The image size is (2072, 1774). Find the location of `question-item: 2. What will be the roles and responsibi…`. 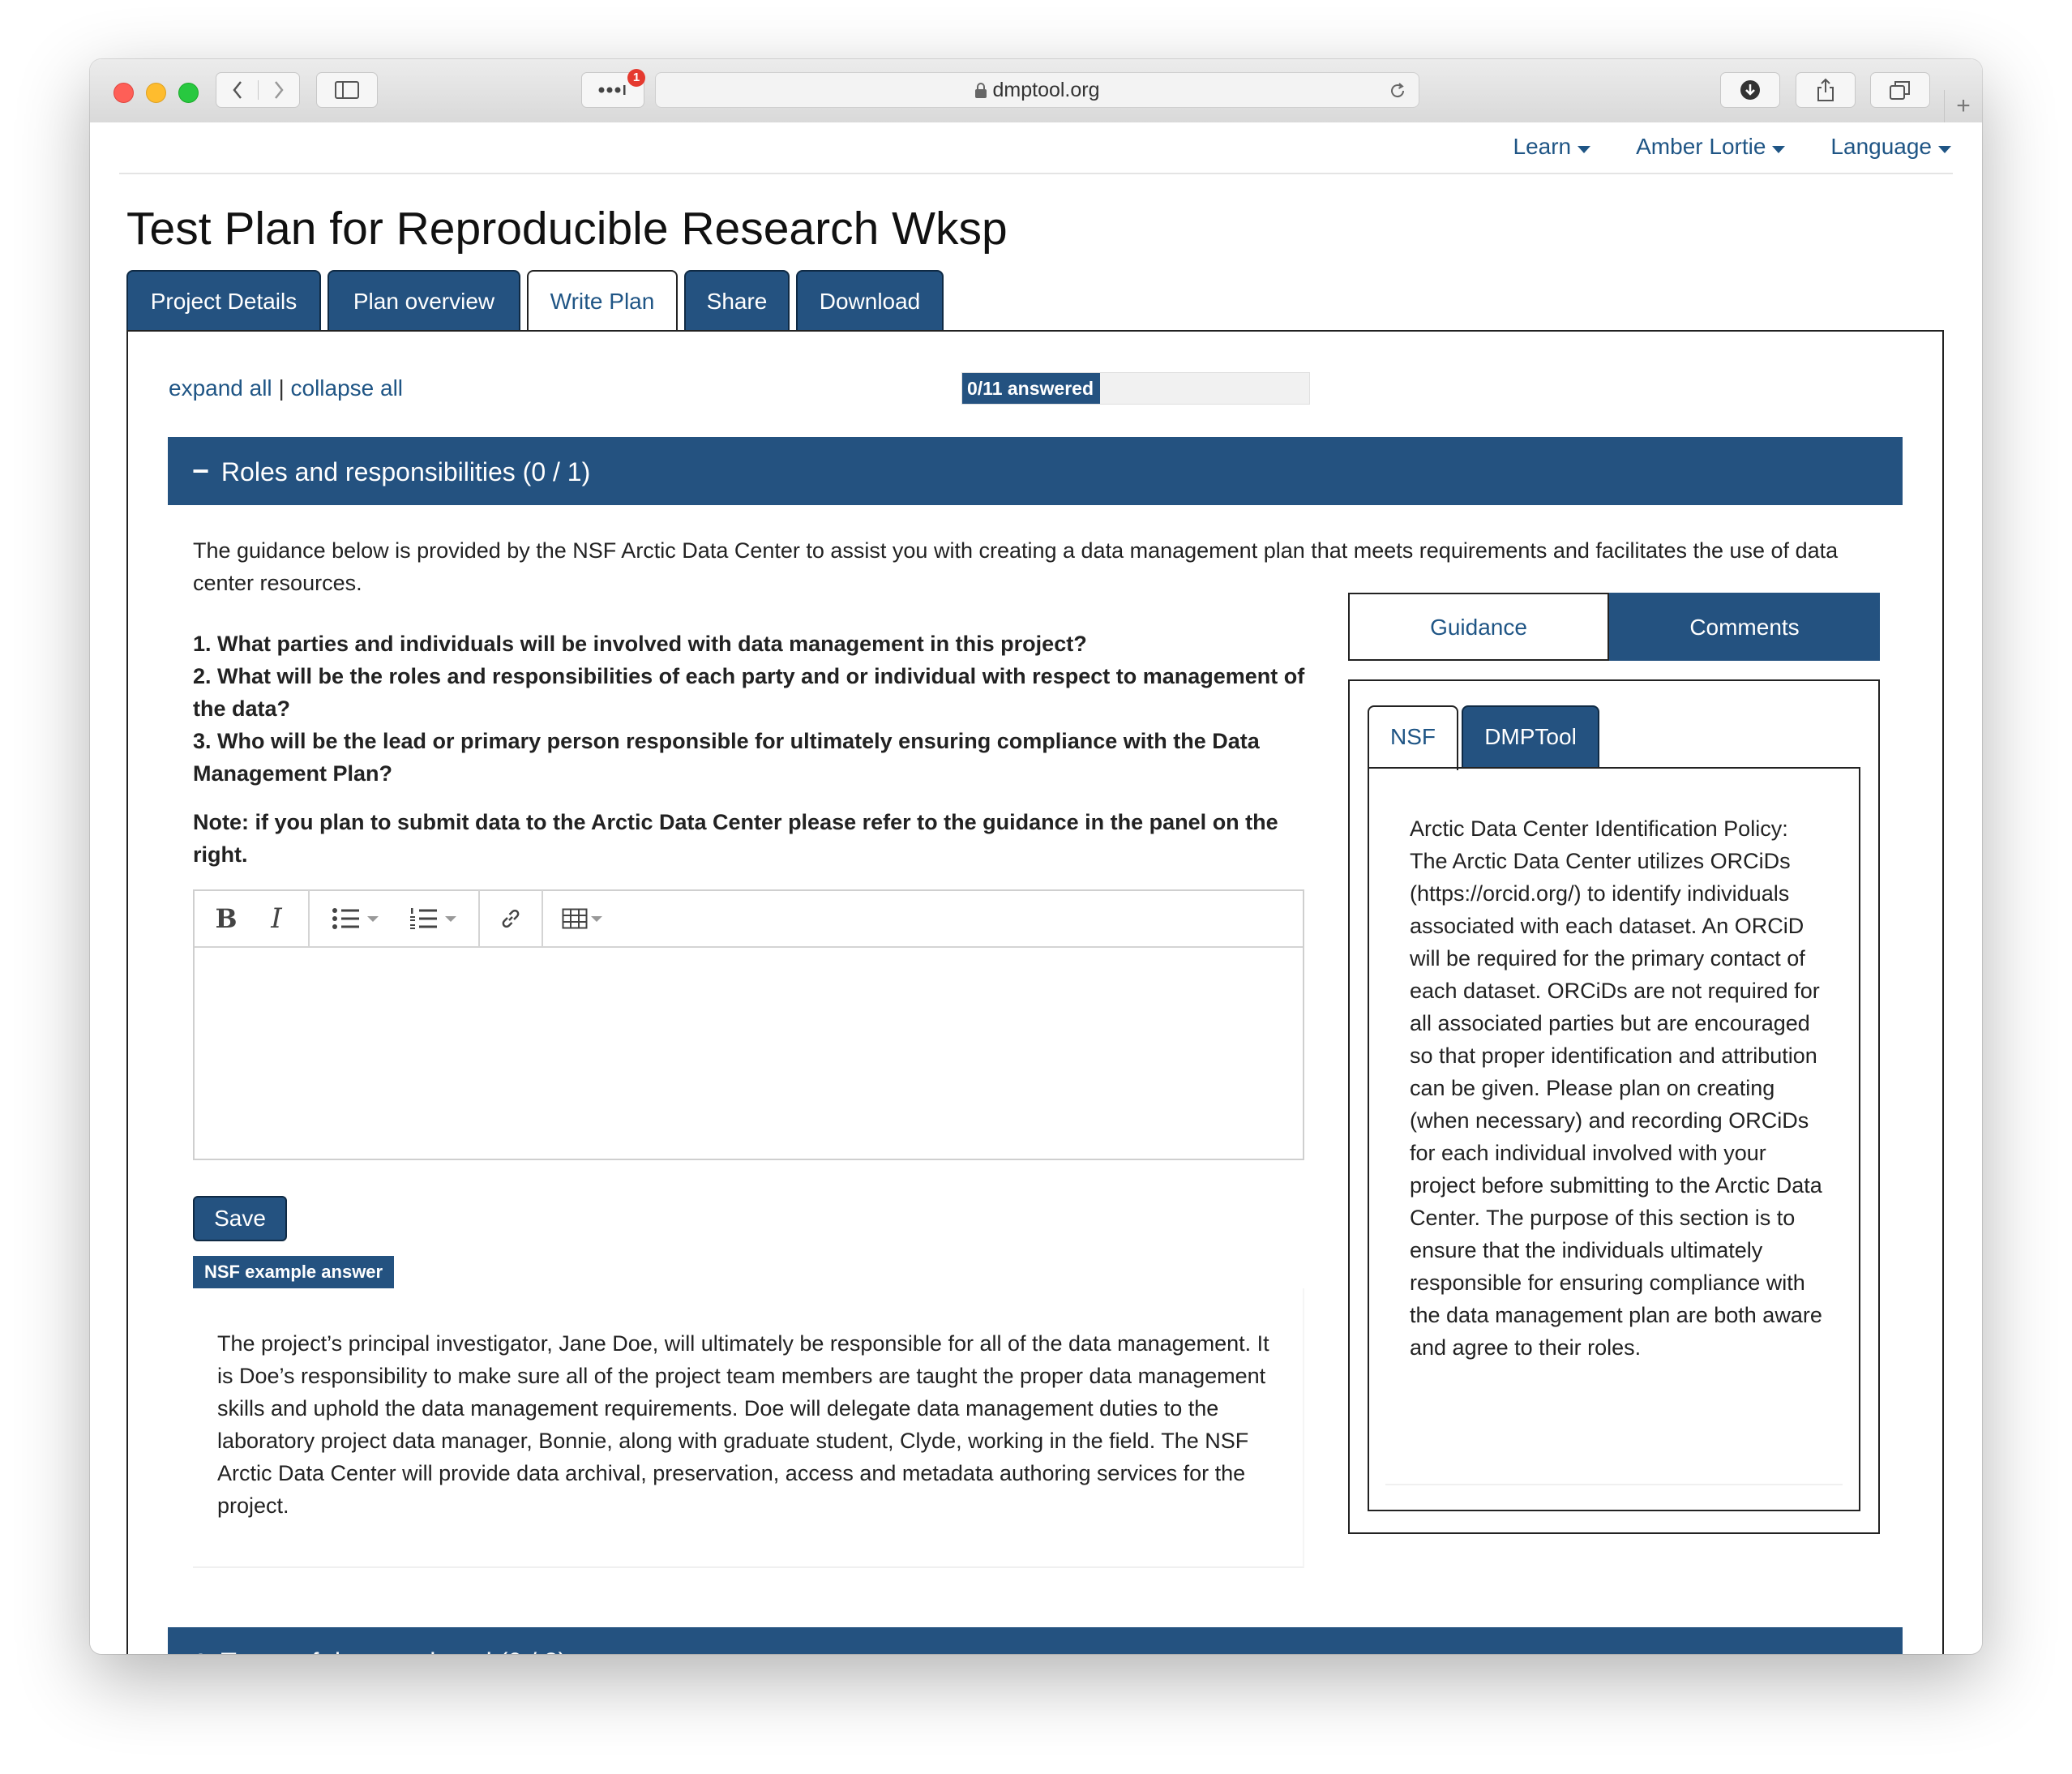

question-item: 2. What will be the roles and responsibi… is located at coordinates (749, 693).